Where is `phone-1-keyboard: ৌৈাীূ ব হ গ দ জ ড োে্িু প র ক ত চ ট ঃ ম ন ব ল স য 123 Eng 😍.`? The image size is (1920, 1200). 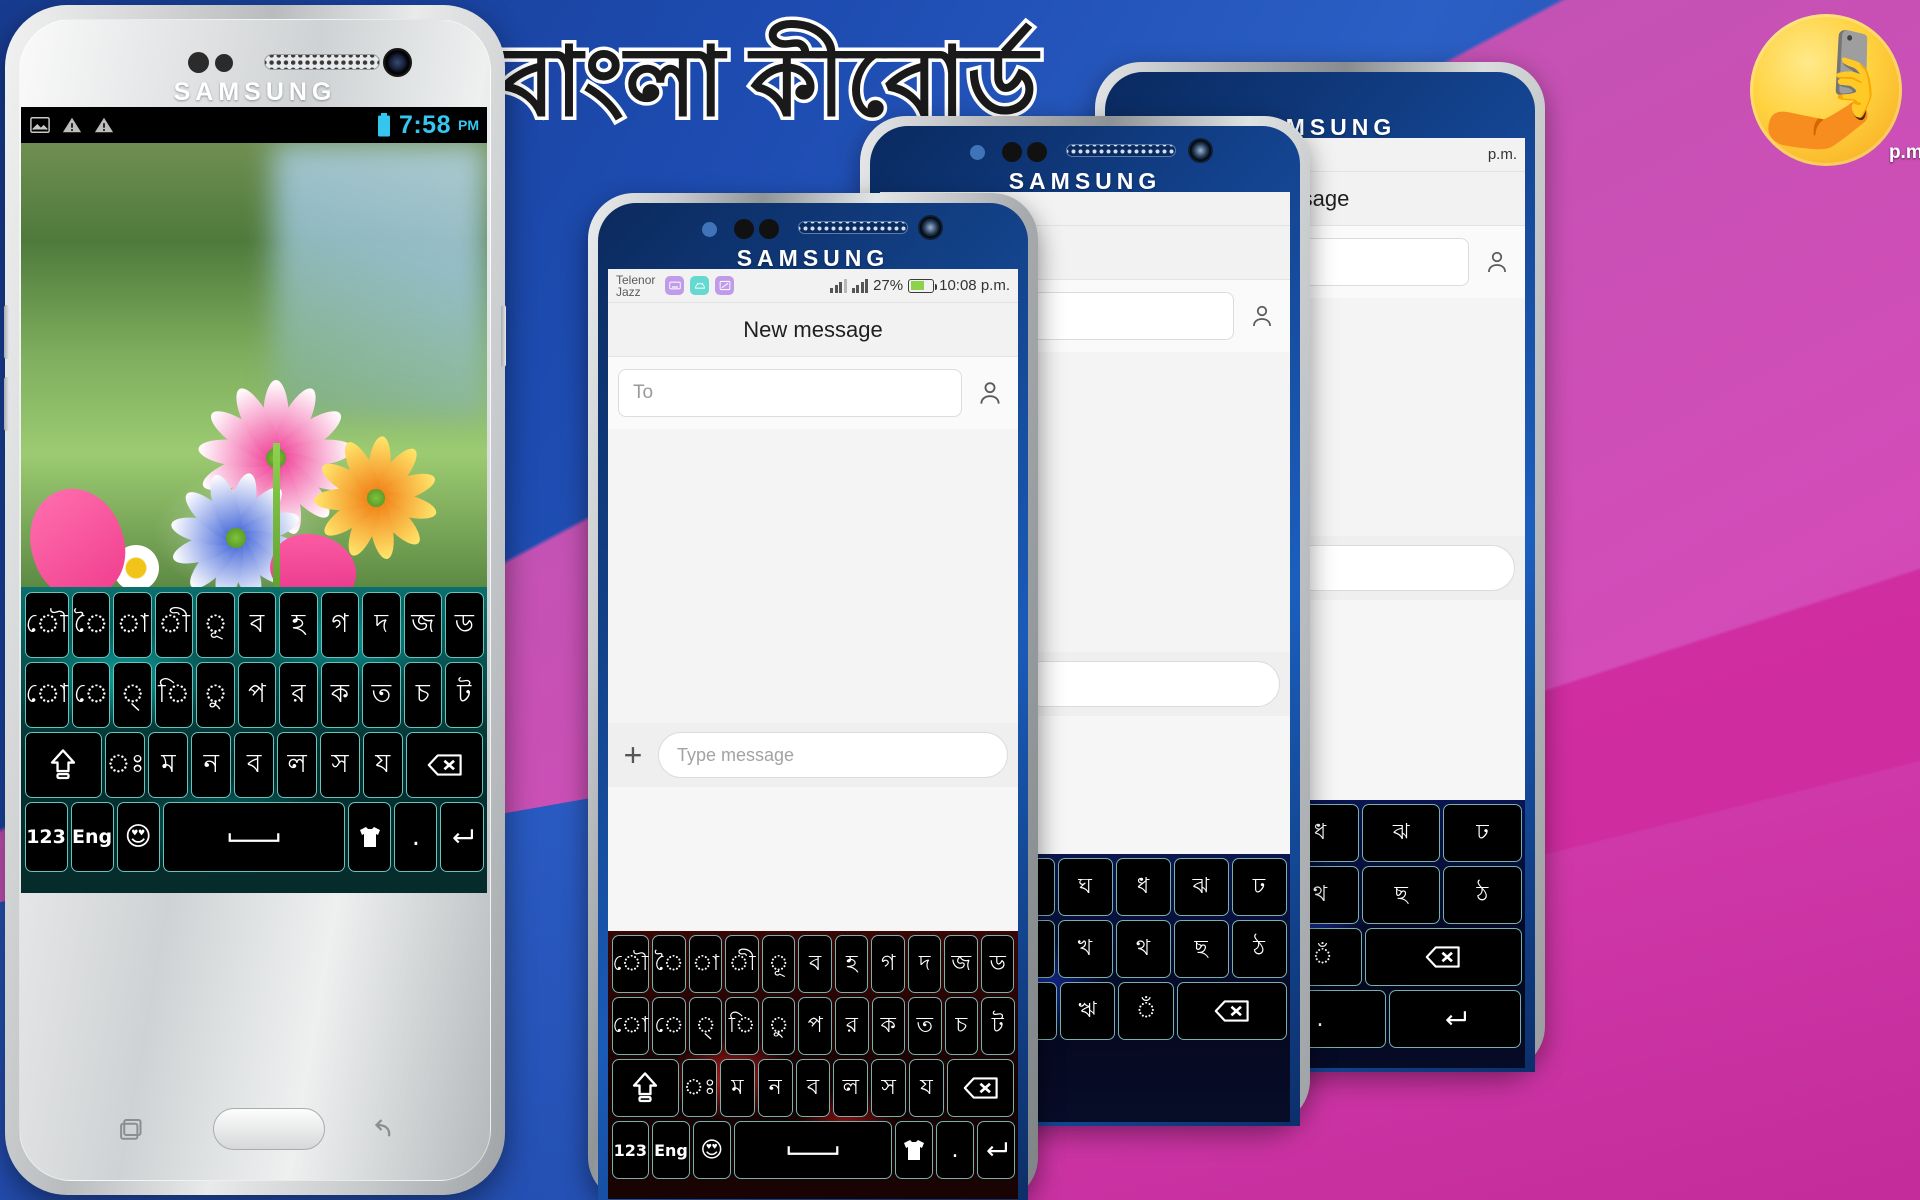 phone-1-keyboard: ৌৈাীূ ব হ গ দ জ ড োে্িু প র ক ত চ ট ঃ ম ন ব ল স য 123 Eng 😍. is located at coordinates (254, 740).